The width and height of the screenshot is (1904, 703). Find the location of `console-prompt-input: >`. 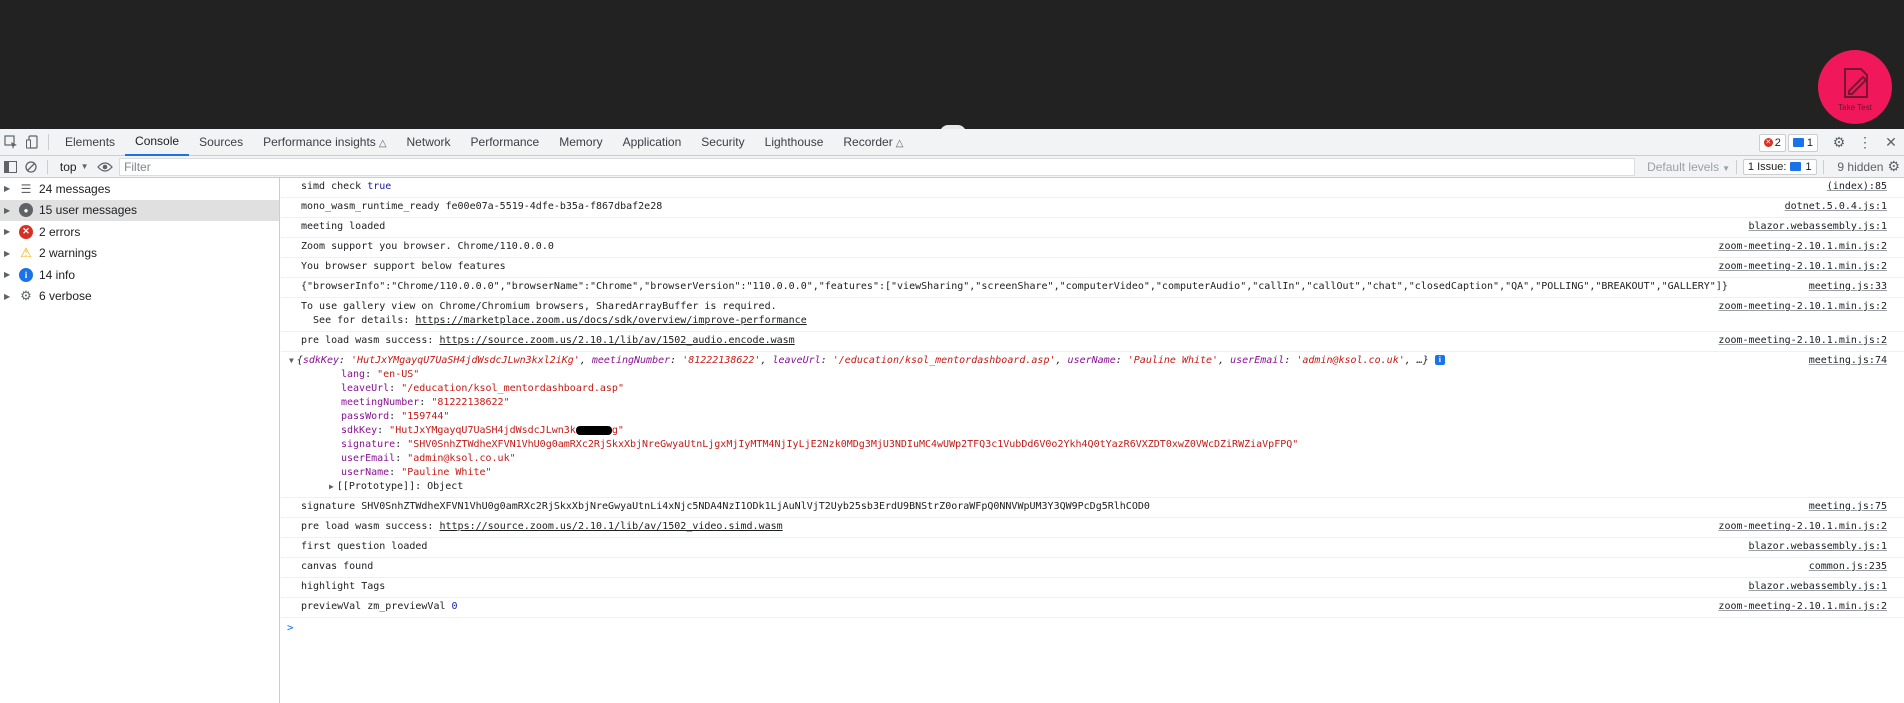

console-prompt-input: > is located at coordinates (1092, 626).